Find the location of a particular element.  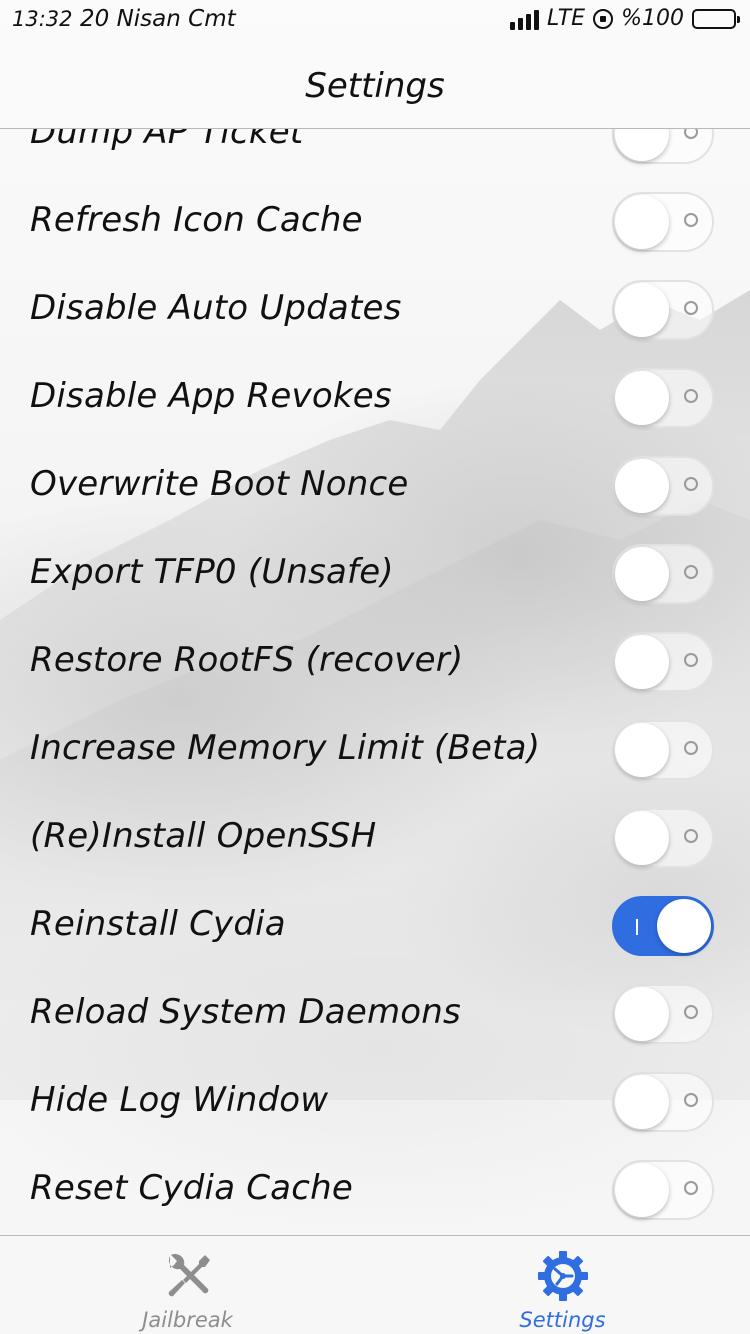

status-indicators: LTE %100 is located at coordinates (624, 18).